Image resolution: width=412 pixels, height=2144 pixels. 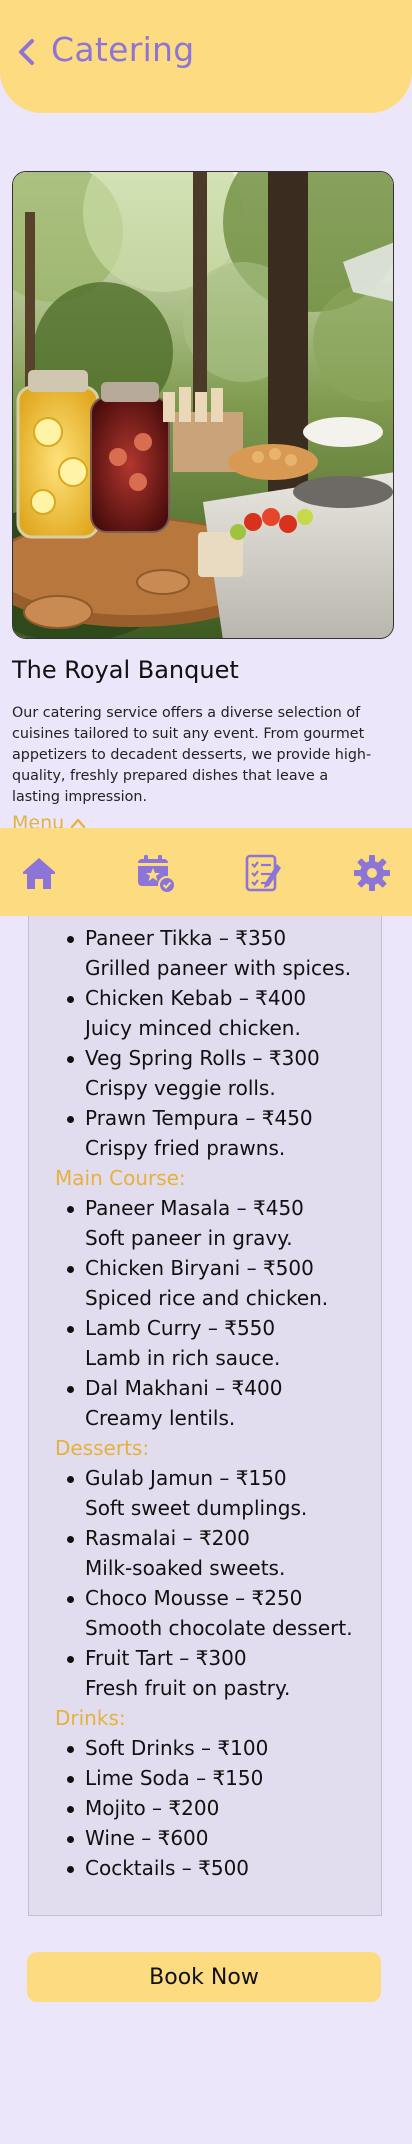 I want to click on menu-item-description: Soft sweet dumplings., so click(x=196, y=1508).